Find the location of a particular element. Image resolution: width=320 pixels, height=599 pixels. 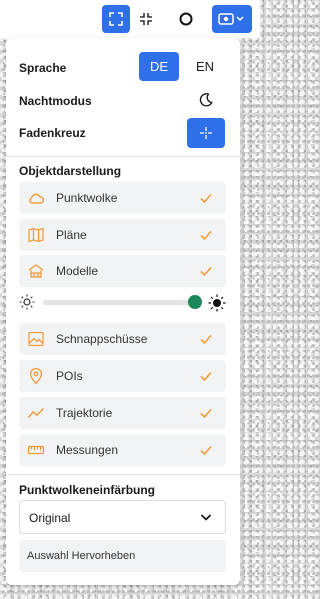

highlight-selection-button: Auswahl Hervorheben is located at coordinates (122, 556).